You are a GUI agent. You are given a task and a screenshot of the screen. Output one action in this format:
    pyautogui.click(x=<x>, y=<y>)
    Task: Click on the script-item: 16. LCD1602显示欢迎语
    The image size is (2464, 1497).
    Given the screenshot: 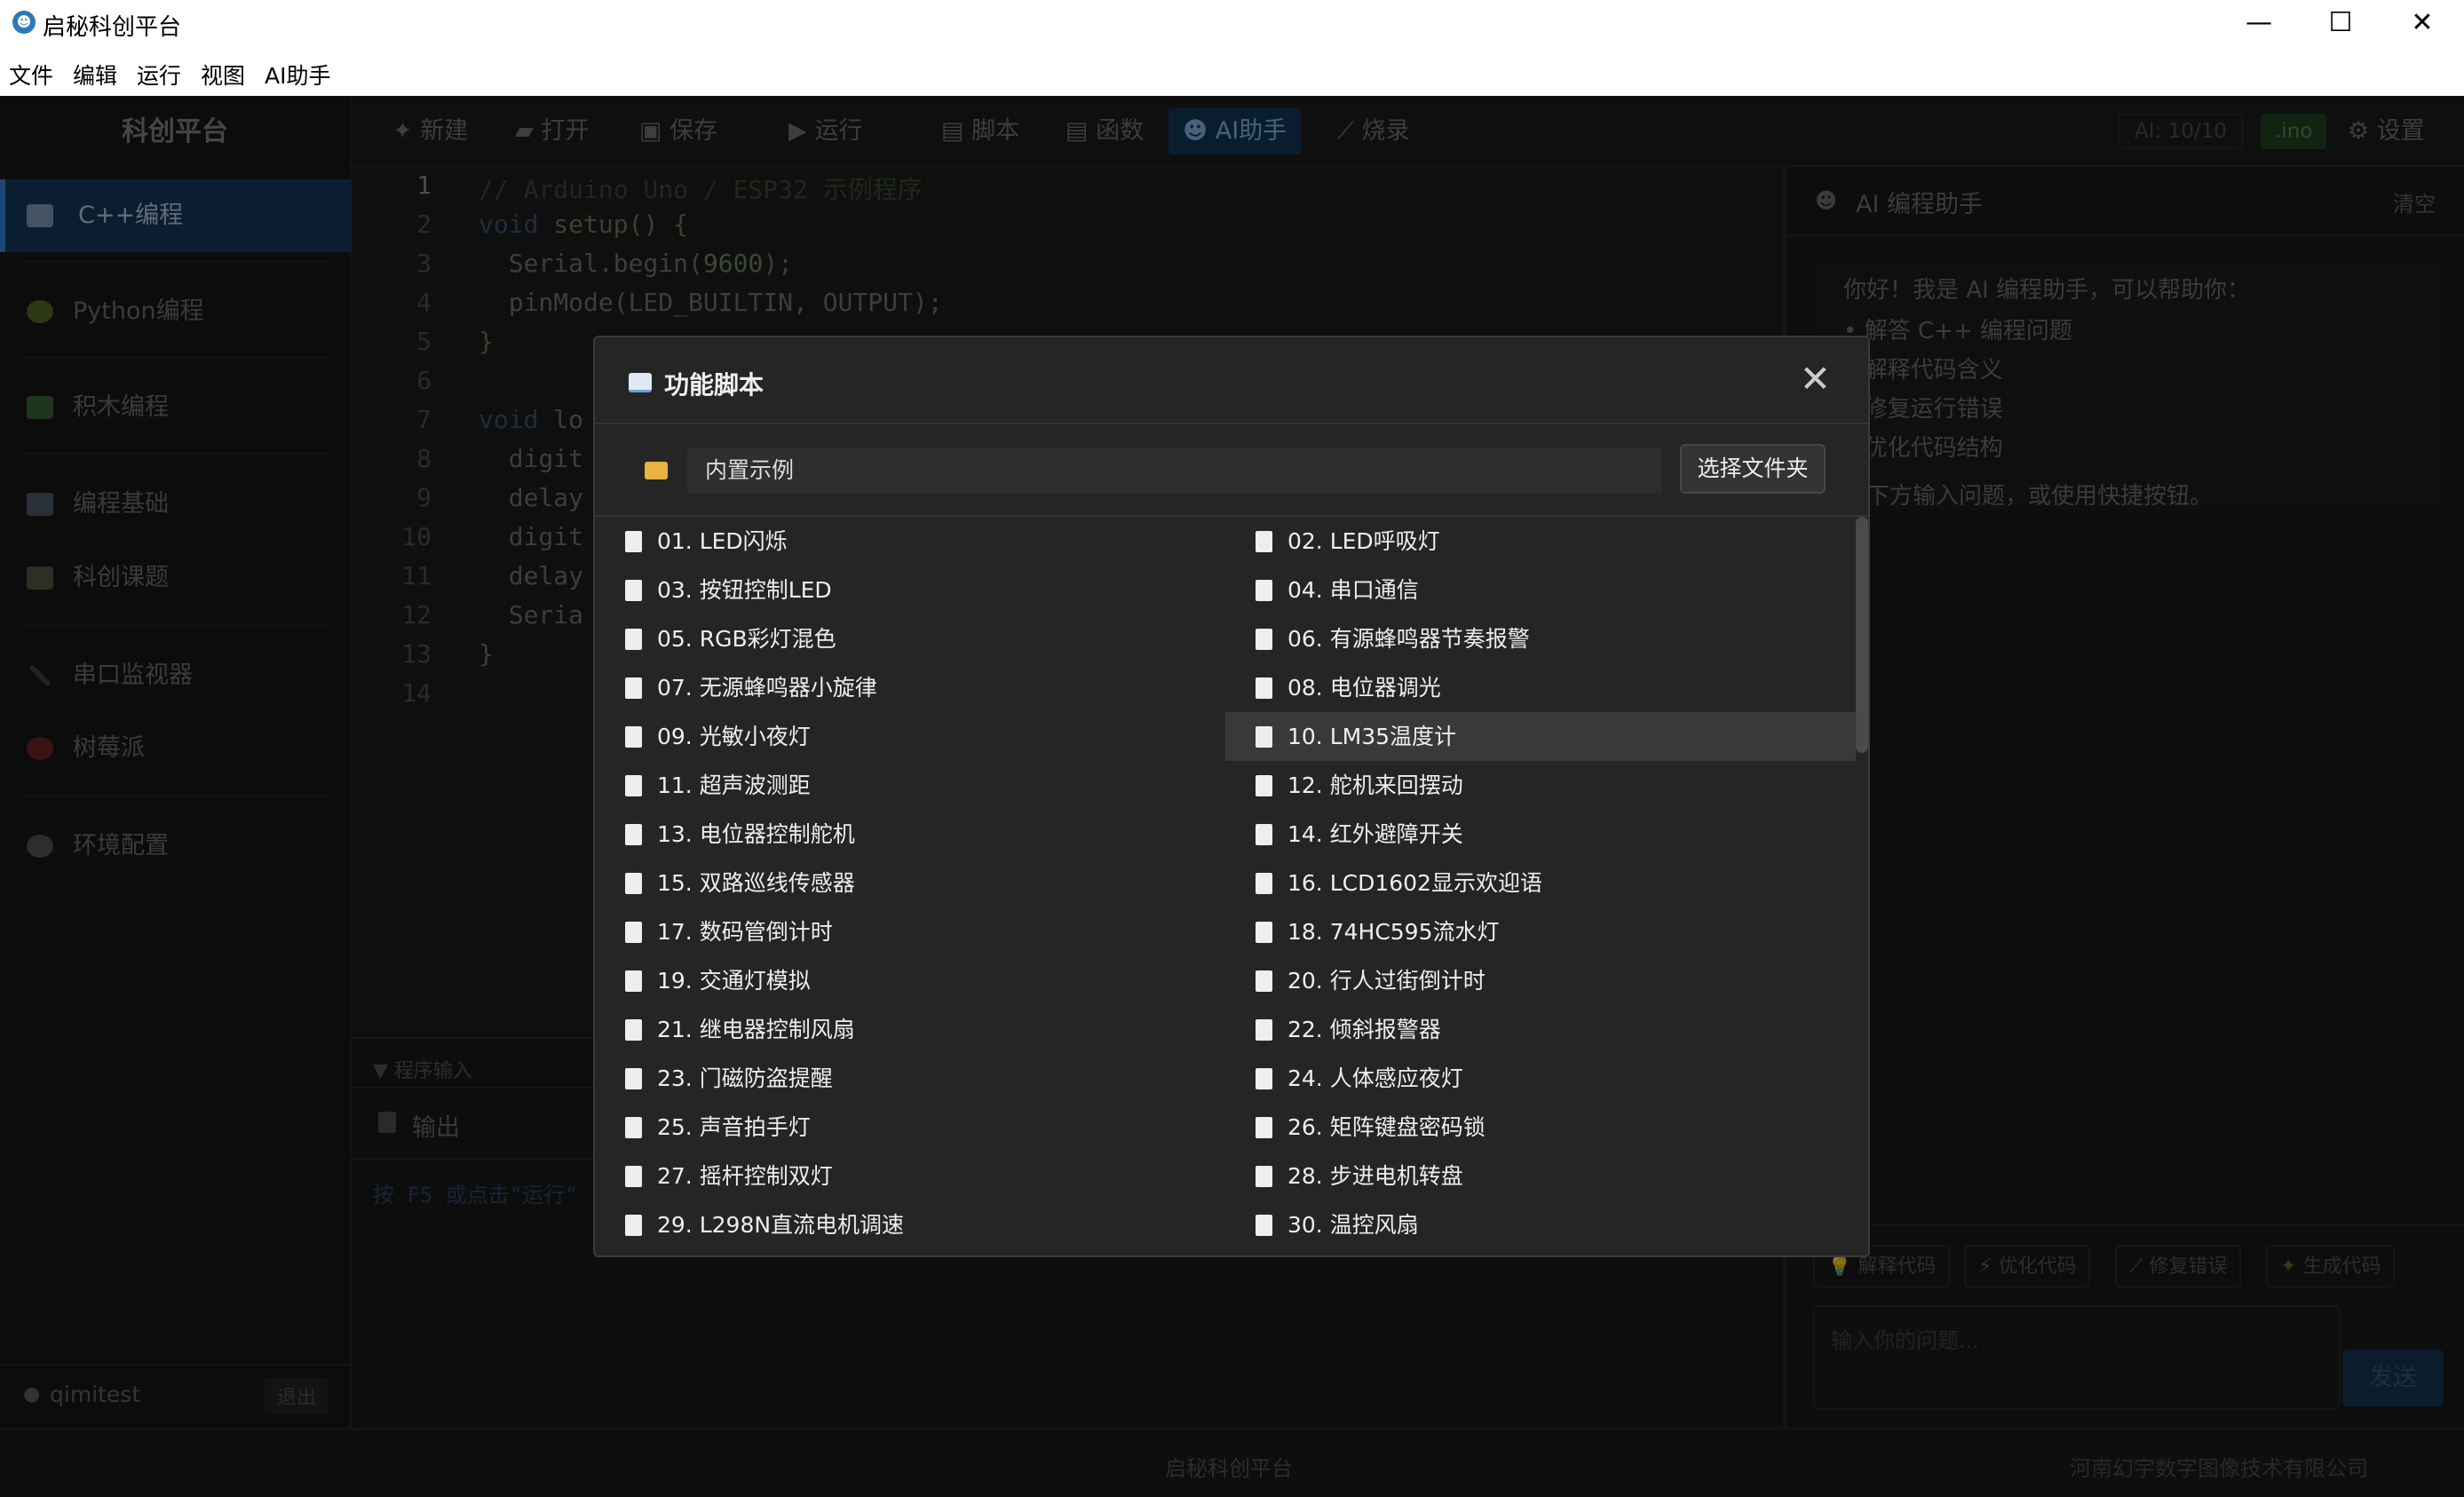 What is the action you would take?
    pyautogui.click(x=1541, y=883)
    